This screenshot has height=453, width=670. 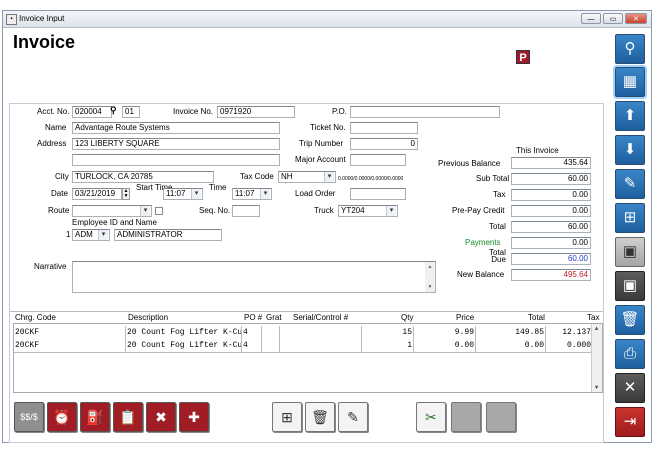 What do you see at coordinates (97, 194) in the screenshot?
I see `date-field: 03/21/2019` at bounding box center [97, 194].